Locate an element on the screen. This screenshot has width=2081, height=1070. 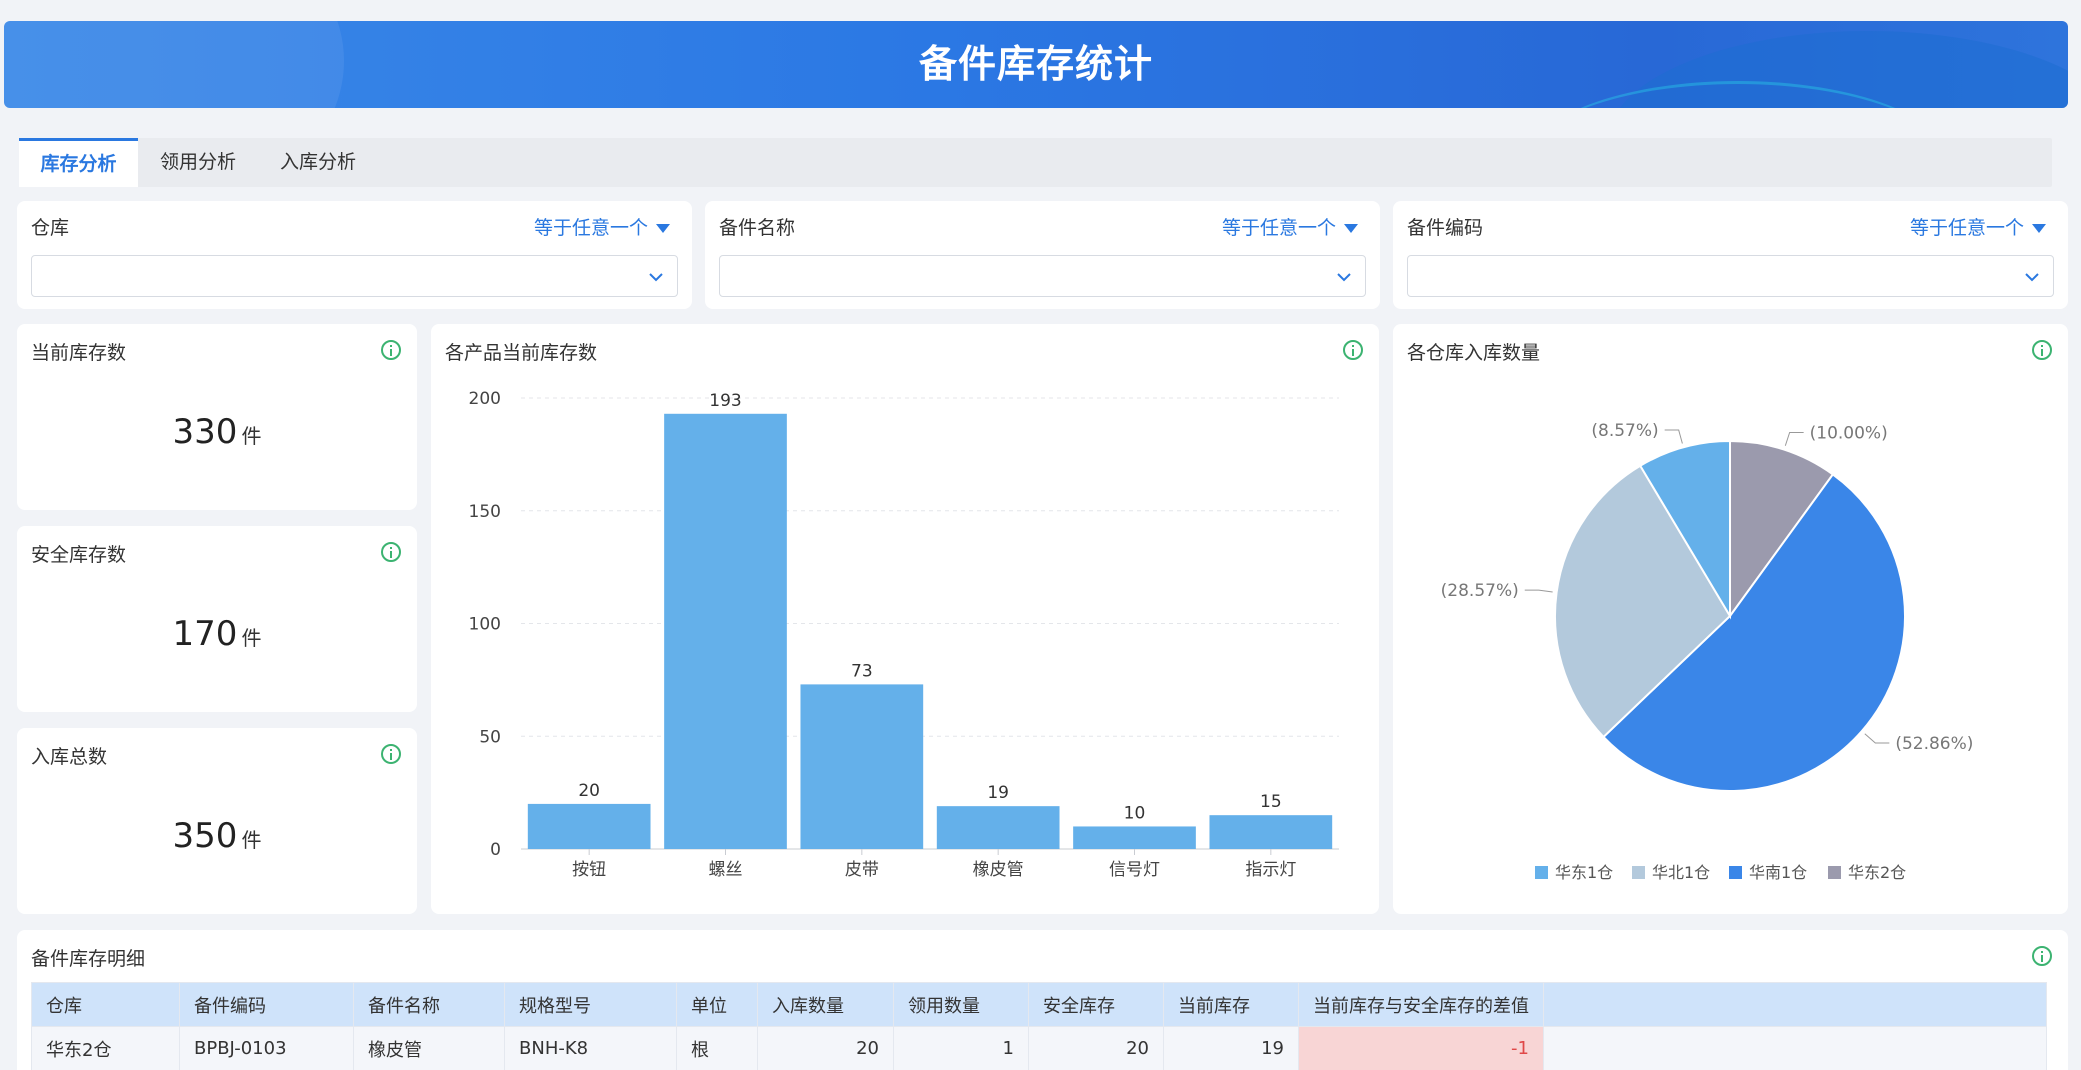
kpi-value: 350 is located at coordinates (205, 836).